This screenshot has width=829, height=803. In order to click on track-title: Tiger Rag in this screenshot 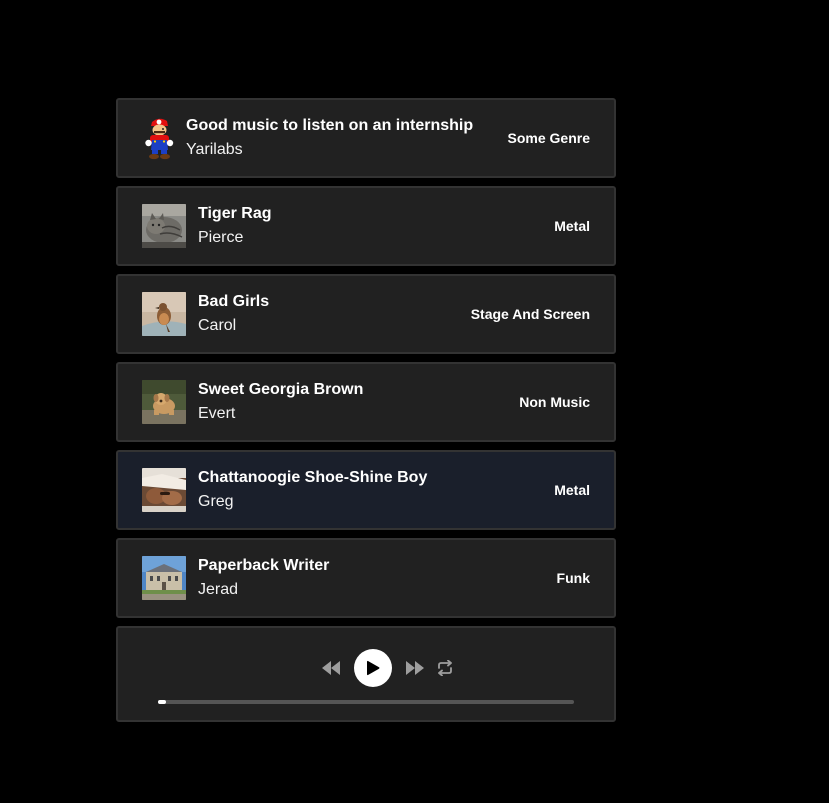, I will do `click(235, 213)`.